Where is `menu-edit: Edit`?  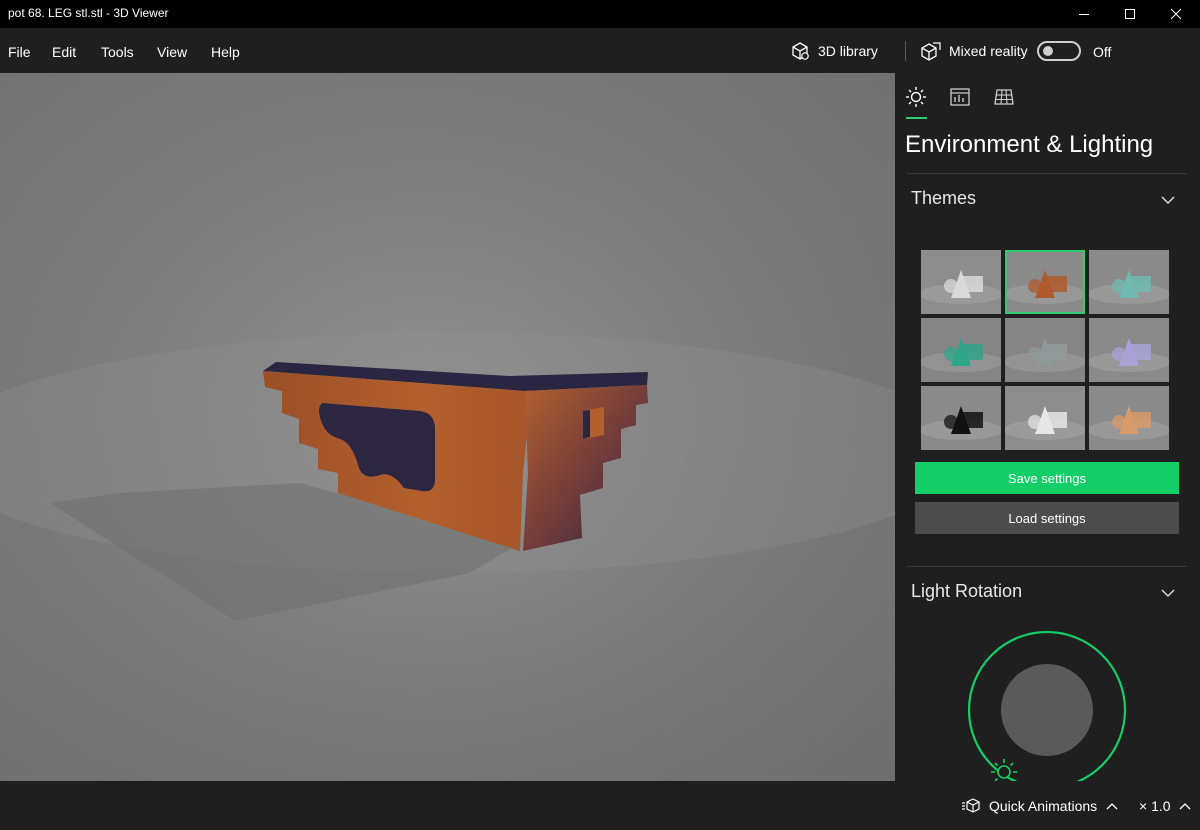
menu-edit: Edit is located at coordinates (64, 52).